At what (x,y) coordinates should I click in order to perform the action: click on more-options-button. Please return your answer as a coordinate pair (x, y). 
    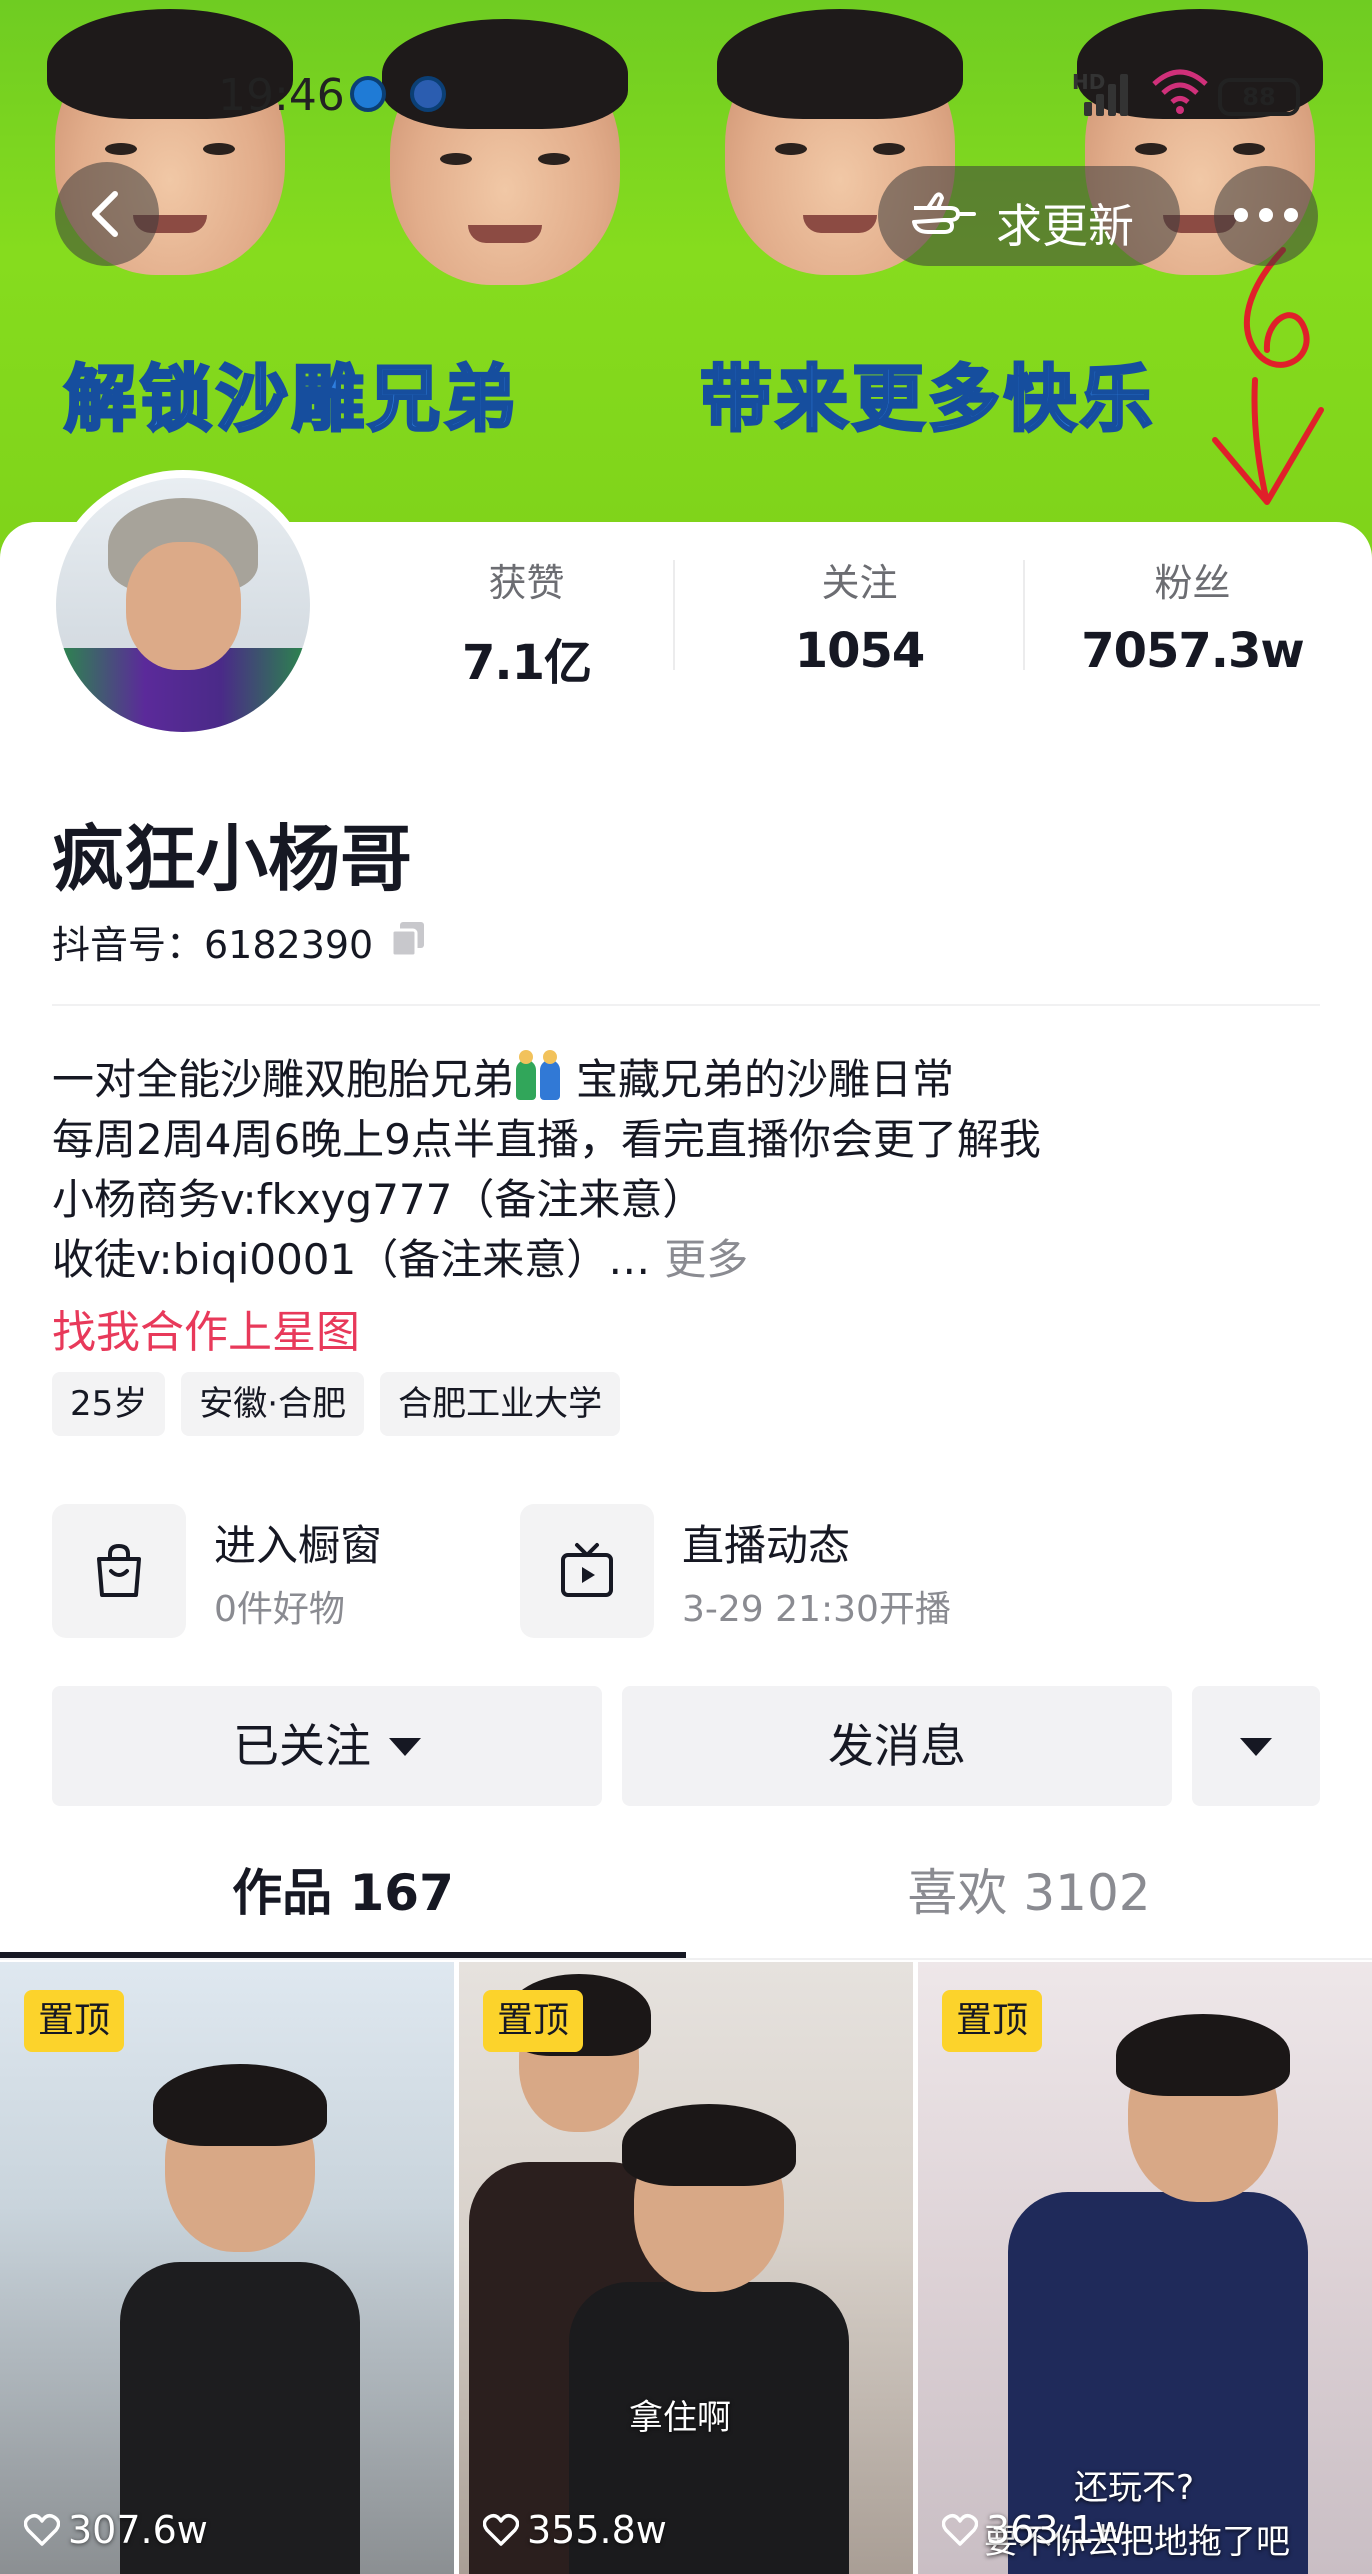
    Looking at the image, I should click on (1266, 216).